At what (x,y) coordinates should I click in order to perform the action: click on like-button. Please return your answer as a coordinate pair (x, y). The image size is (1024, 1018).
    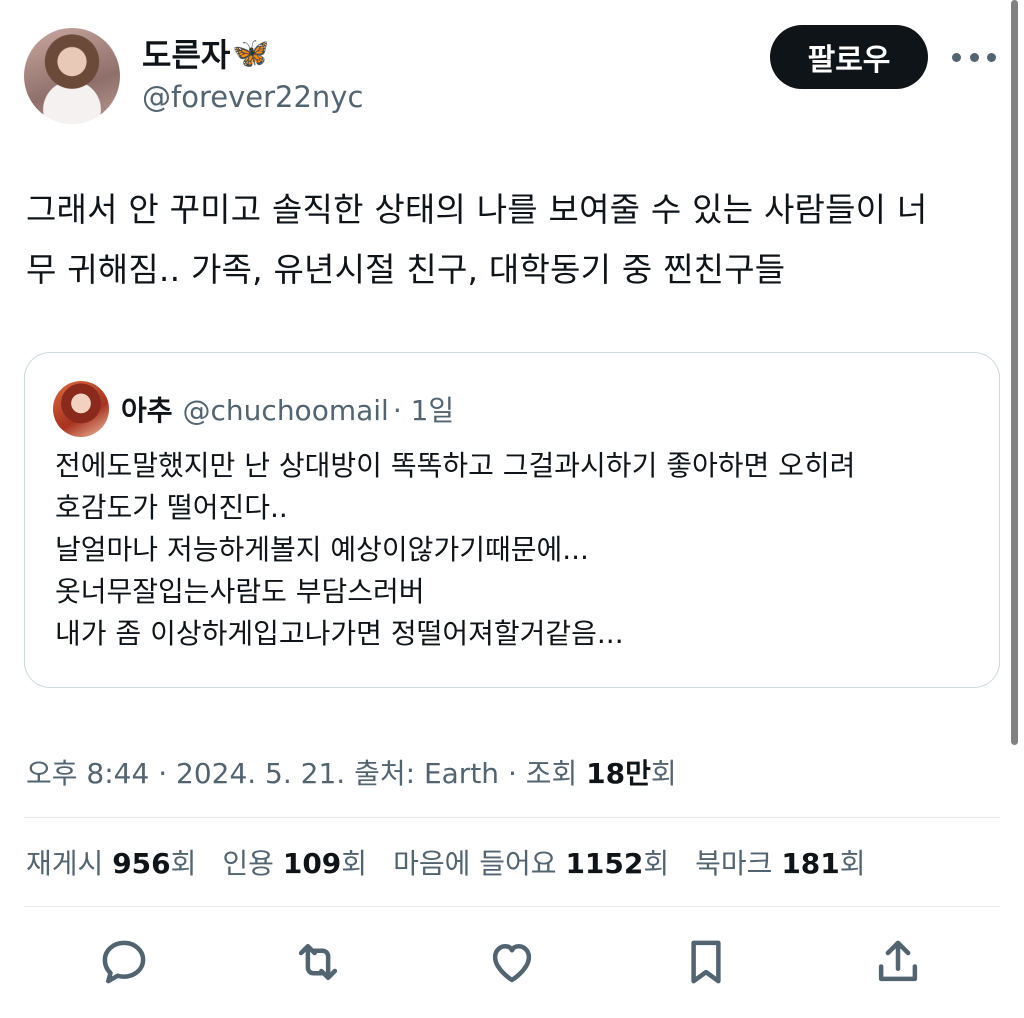
    Looking at the image, I should click on (512, 962).